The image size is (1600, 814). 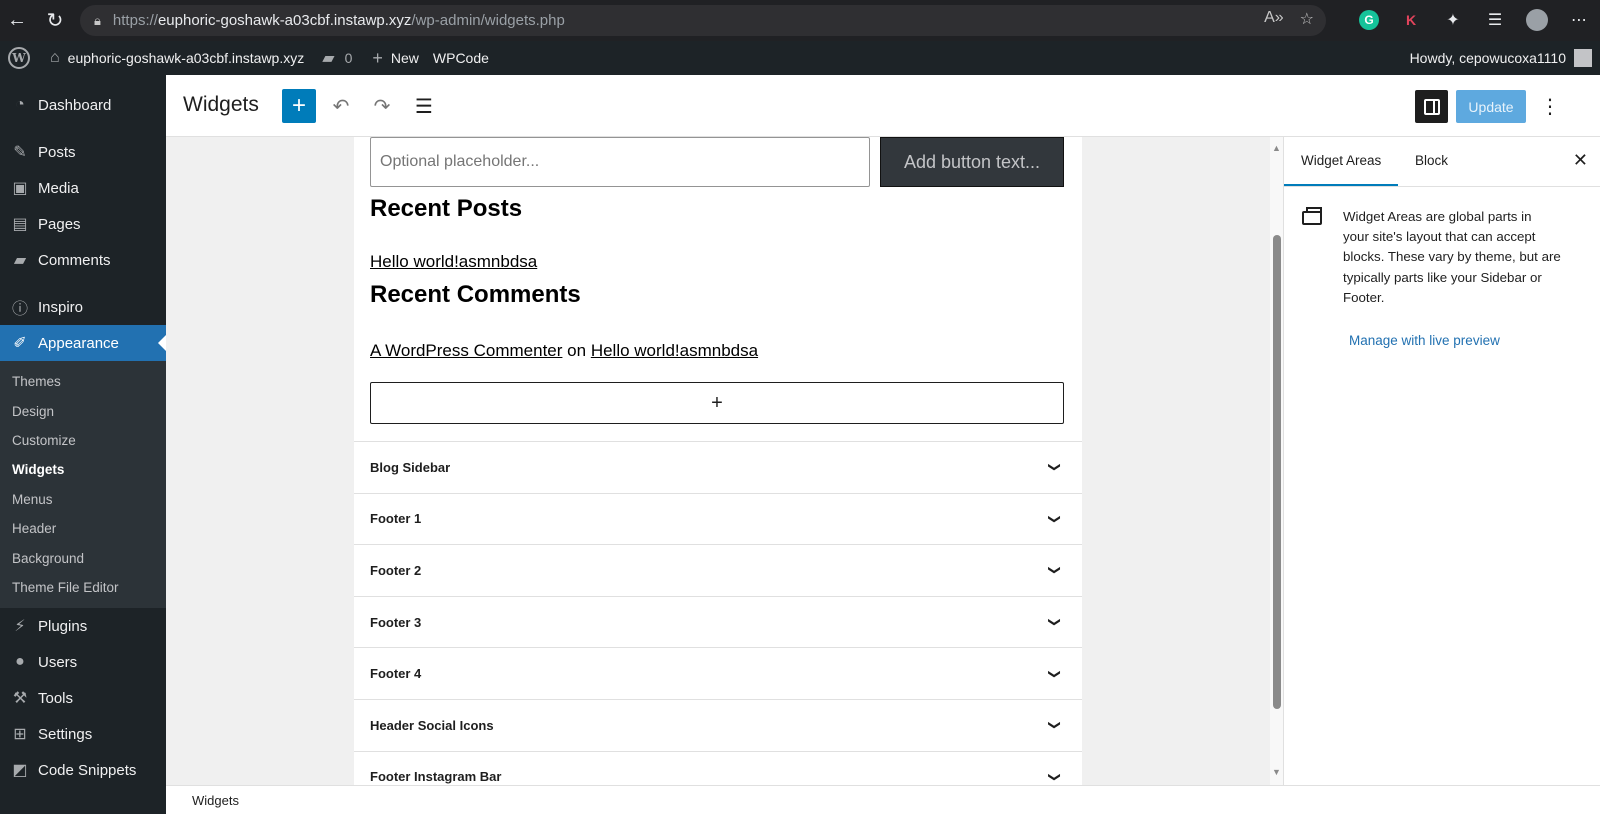 I want to click on menu-label: Tools, so click(x=56, y=698).